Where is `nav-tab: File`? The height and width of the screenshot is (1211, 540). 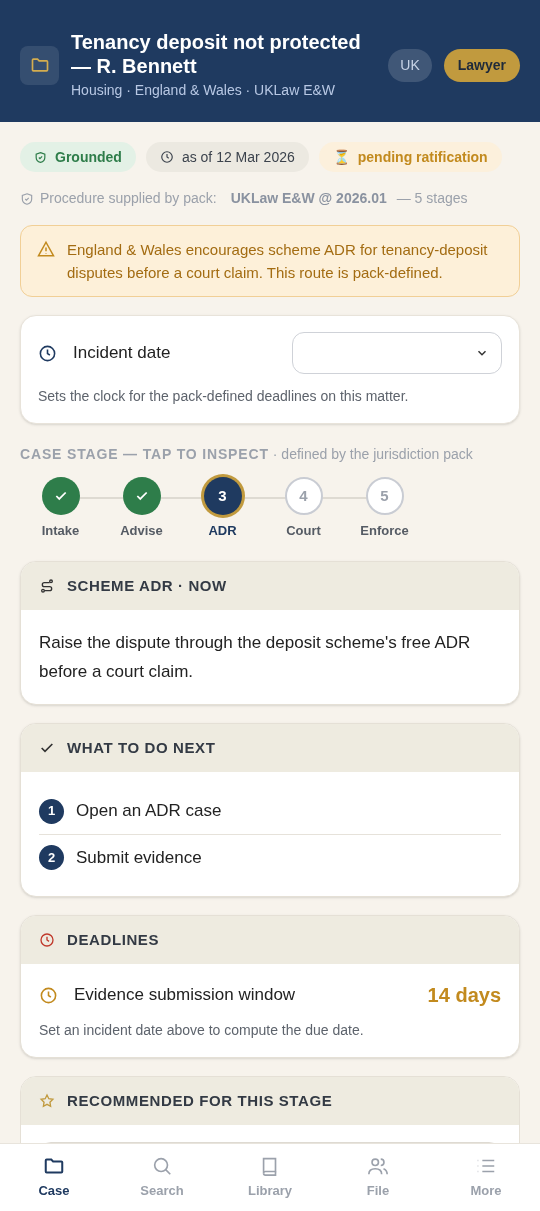
nav-tab: File is located at coordinates (378, 1177).